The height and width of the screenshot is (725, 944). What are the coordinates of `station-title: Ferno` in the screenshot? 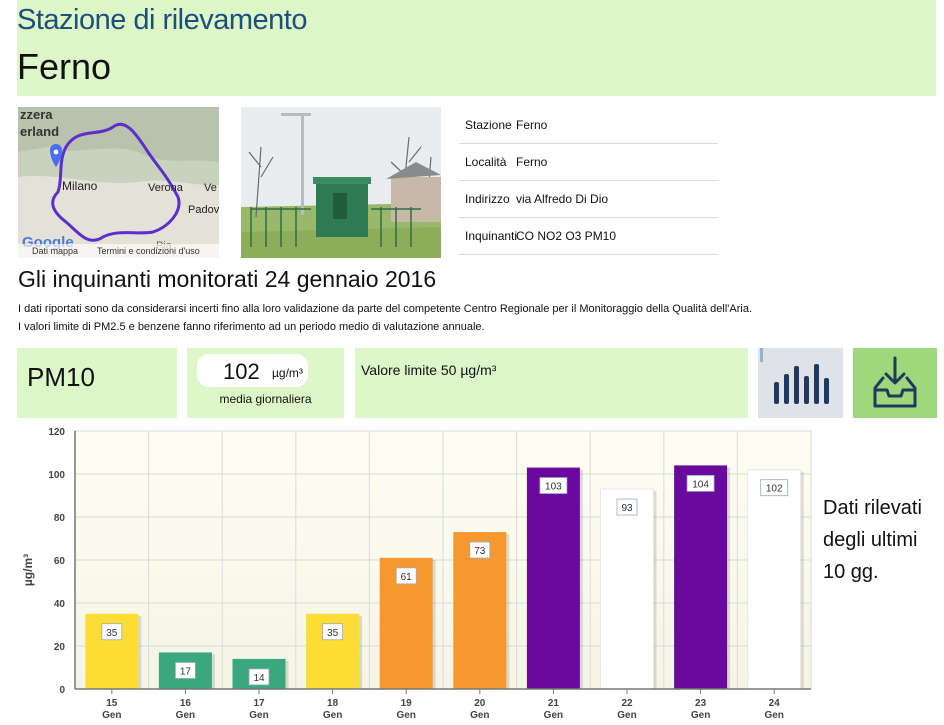 It's located at (64, 66).